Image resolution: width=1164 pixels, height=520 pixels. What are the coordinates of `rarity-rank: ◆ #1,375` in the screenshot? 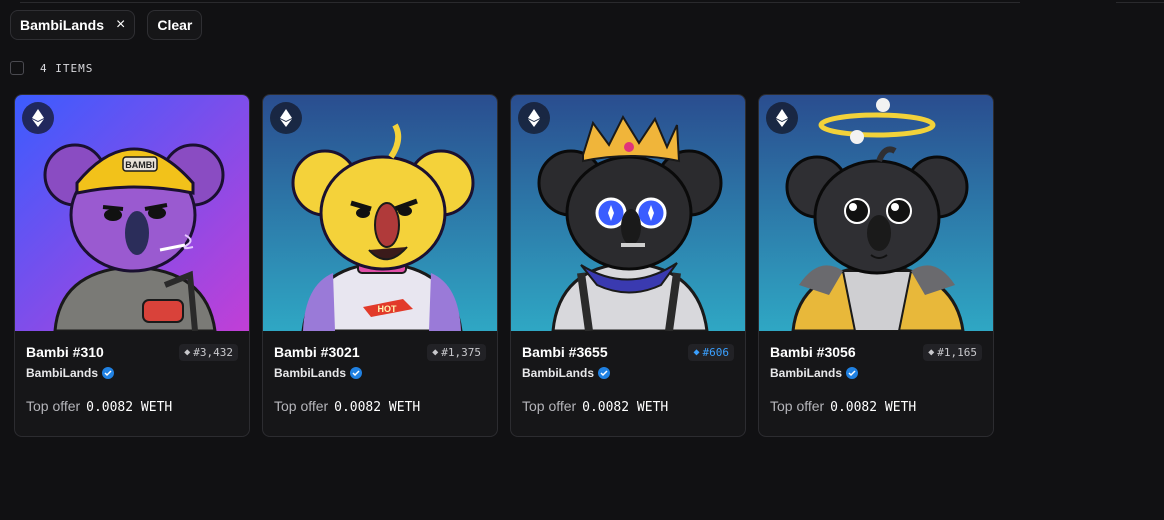 It's located at (456, 352).